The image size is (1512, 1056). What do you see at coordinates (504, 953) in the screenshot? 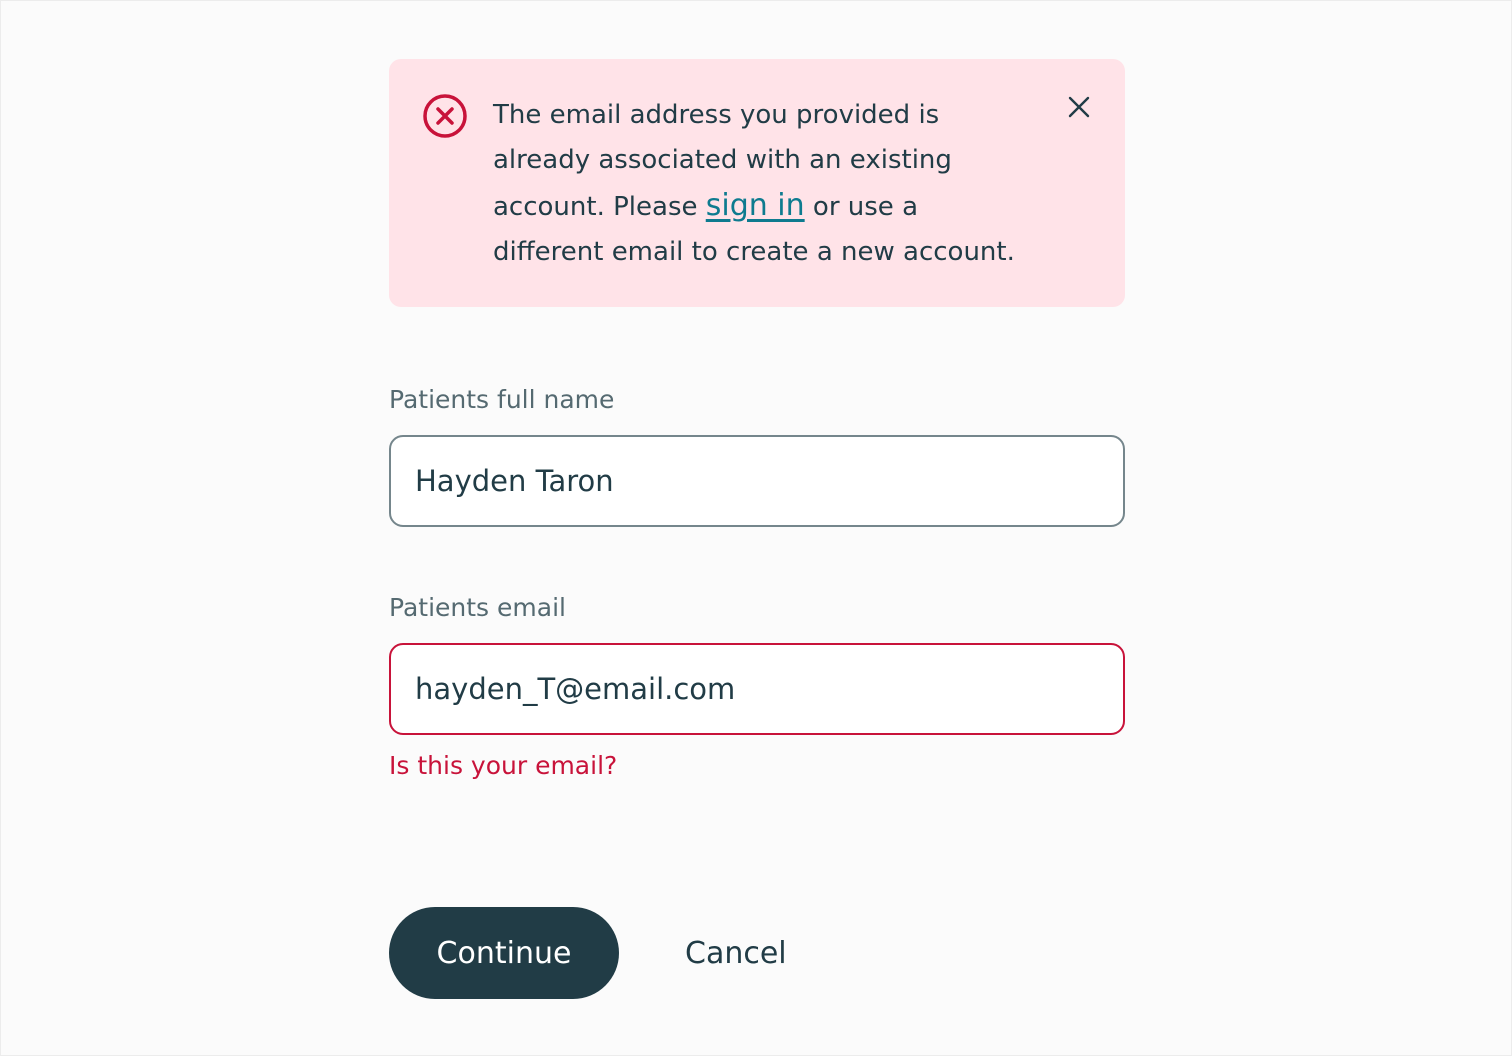
I see `continue-button: Continue` at bounding box center [504, 953].